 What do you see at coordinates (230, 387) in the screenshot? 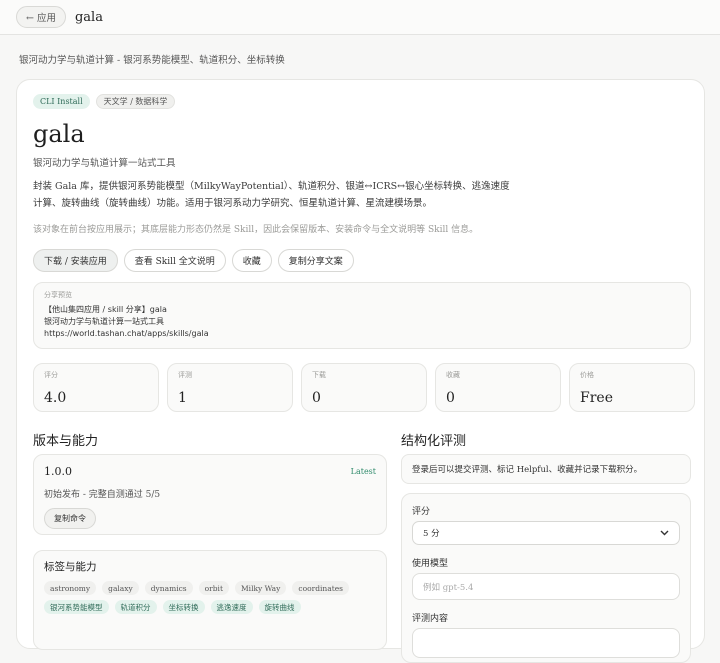
I see `stat-reviews: 评测 1` at bounding box center [230, 387].